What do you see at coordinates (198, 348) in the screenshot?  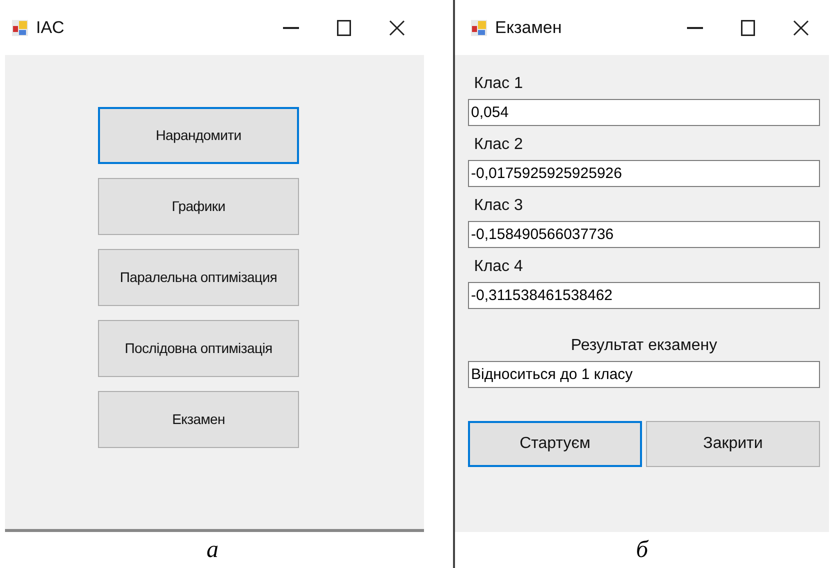 I see `form-button: Послідовна оптимізація` at bounding box center [198, 348].